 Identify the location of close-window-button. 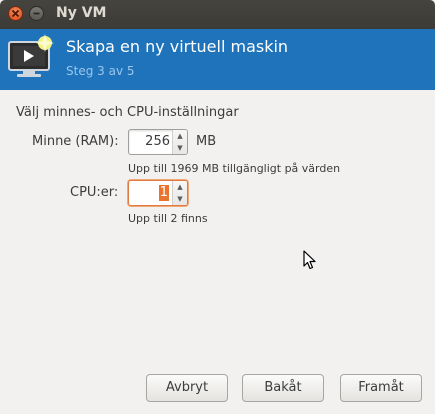
(15, 13).